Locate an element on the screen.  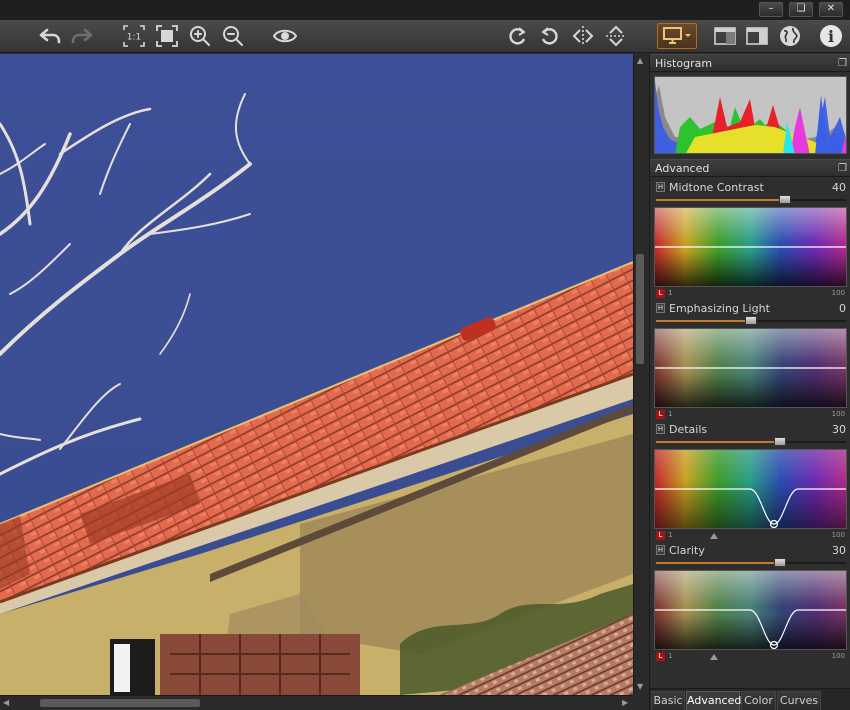
globe-button is located at coordinates (790, 36).